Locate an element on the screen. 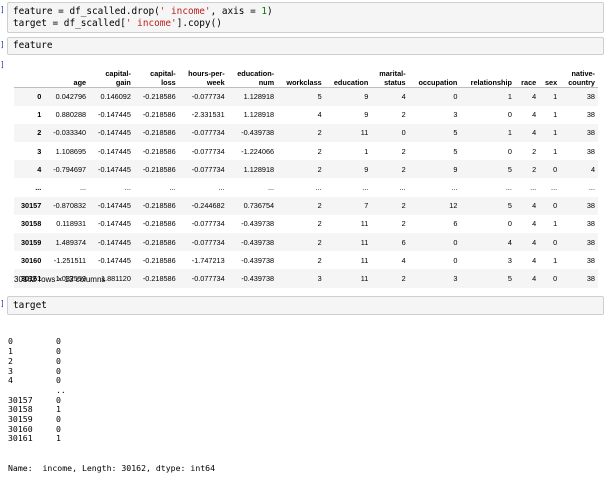 This screenshot has width=604, height=483. code-line: feature is located at coordinates (33, 45).